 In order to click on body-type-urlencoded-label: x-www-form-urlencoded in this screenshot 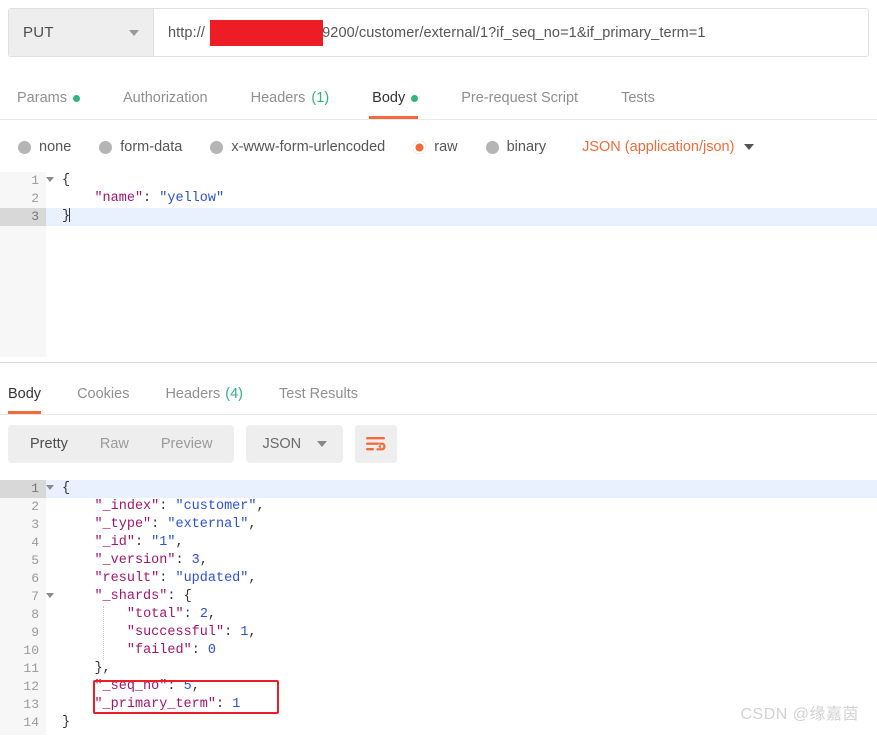, I will do `click(308, 147)`.